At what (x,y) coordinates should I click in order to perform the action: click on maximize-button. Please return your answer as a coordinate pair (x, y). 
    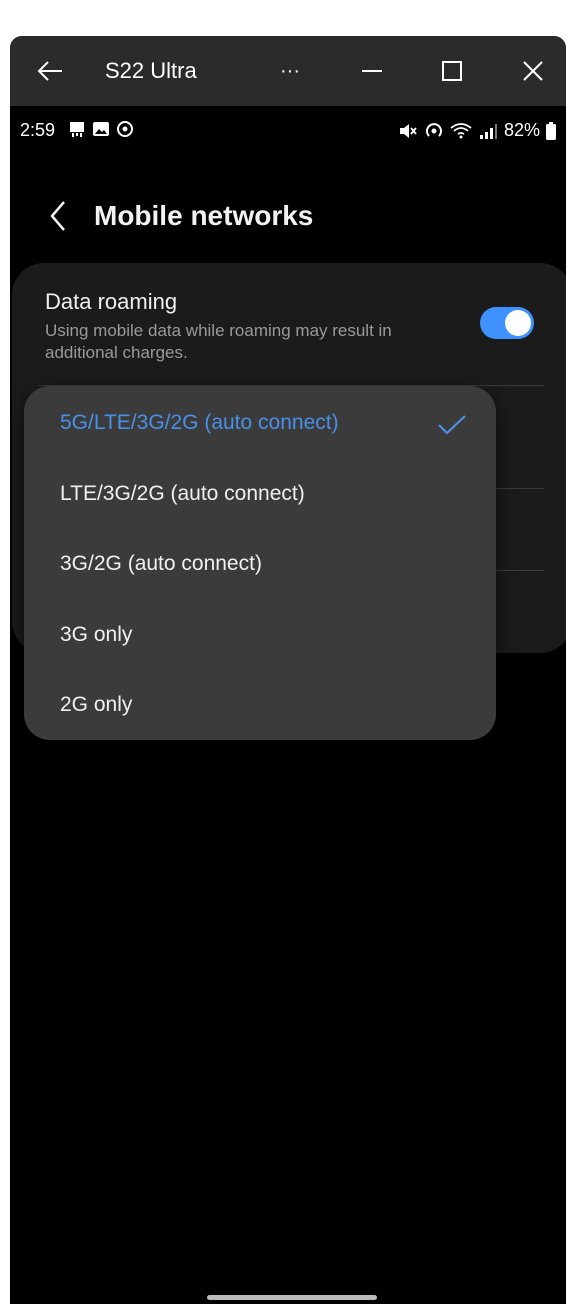
    Looking at the image, I should click on (452, 71).